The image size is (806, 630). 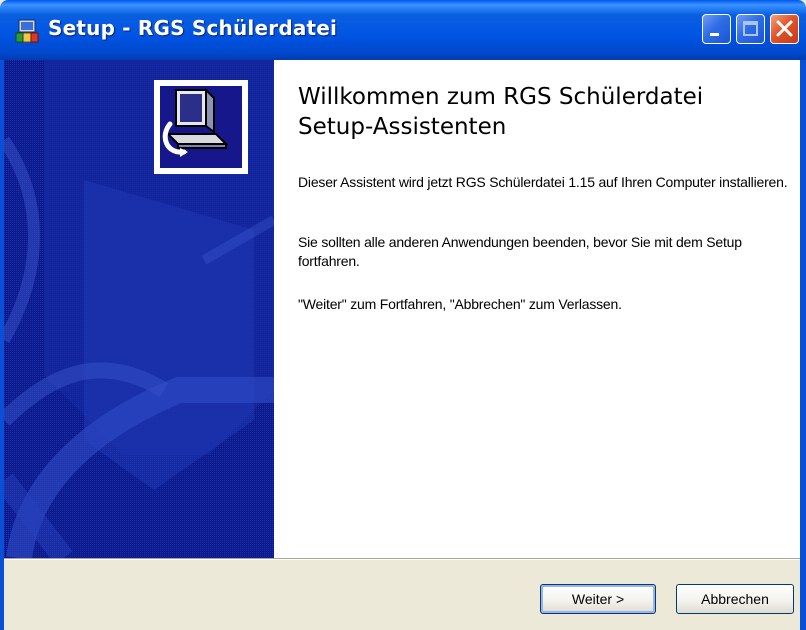 What do you see at coordinates (27, 31) in the screenshot?
I see `setup-icon` at bounding box center [27, 31].